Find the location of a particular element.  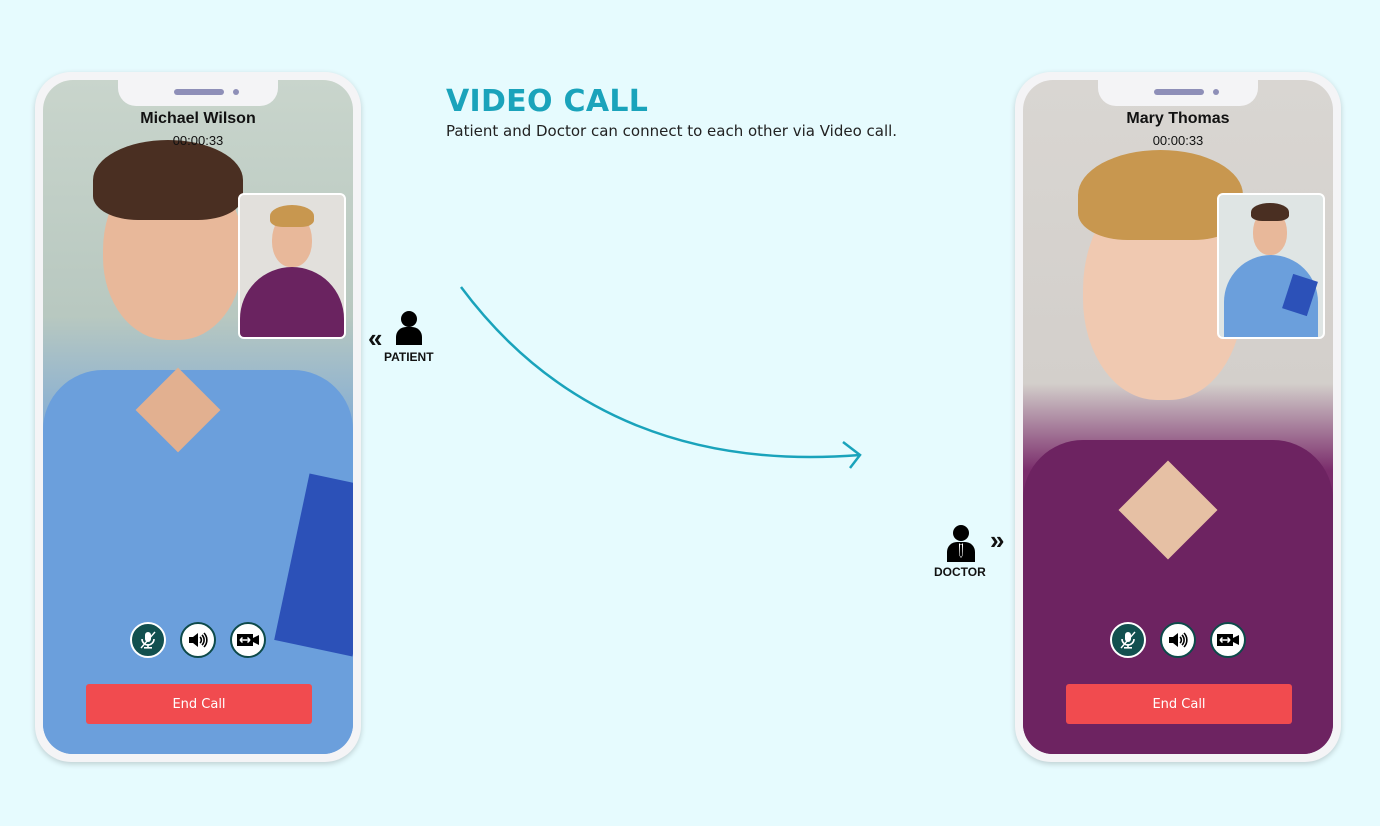

caller-name: Mary Thomas is located at coordinates (1178, 118).